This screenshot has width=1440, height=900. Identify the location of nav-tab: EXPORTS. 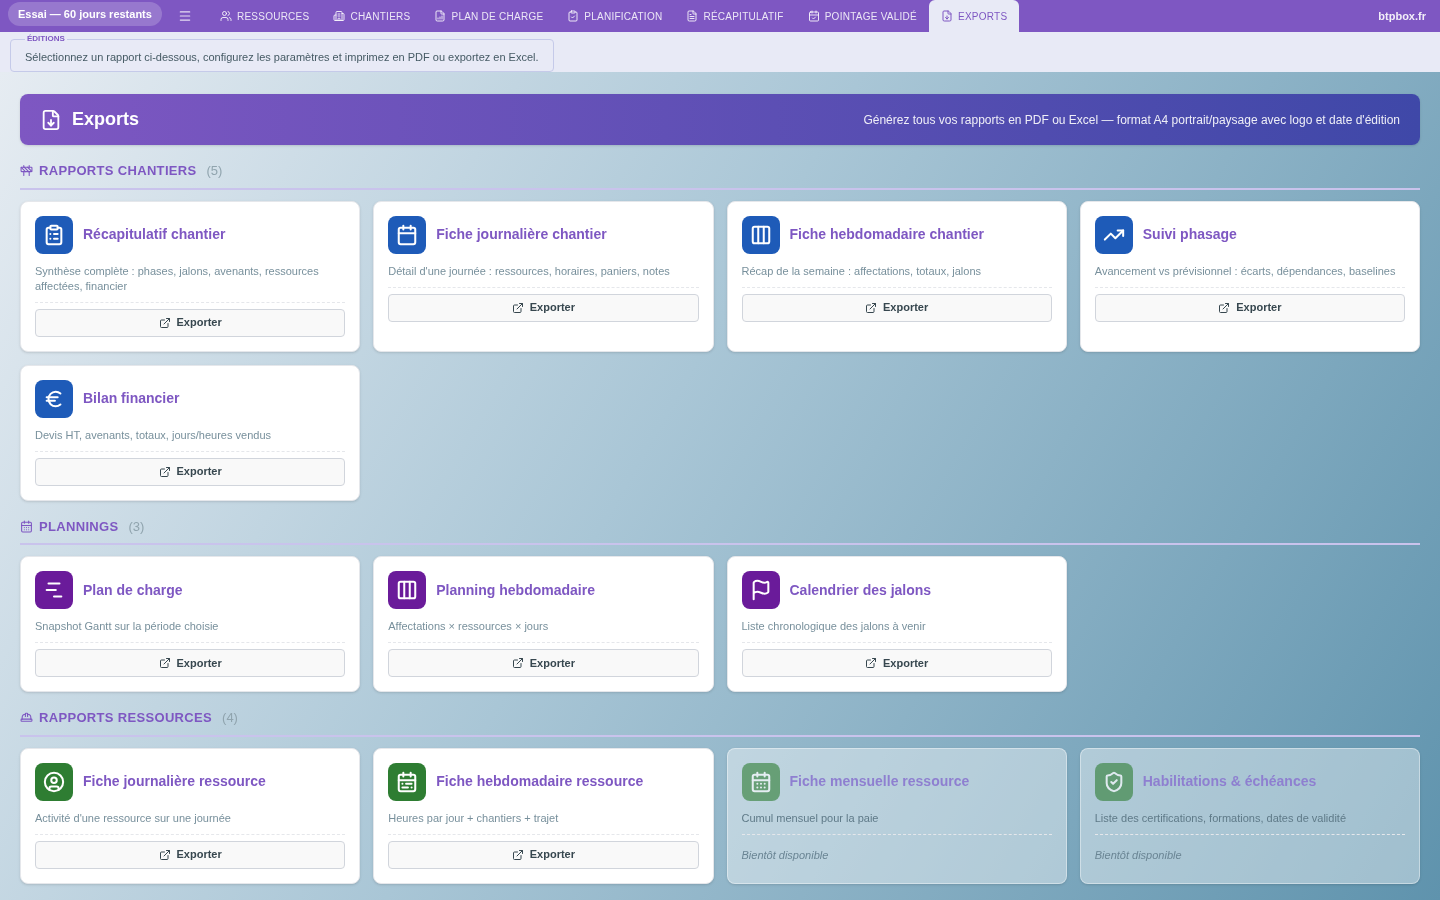
(974, 16).